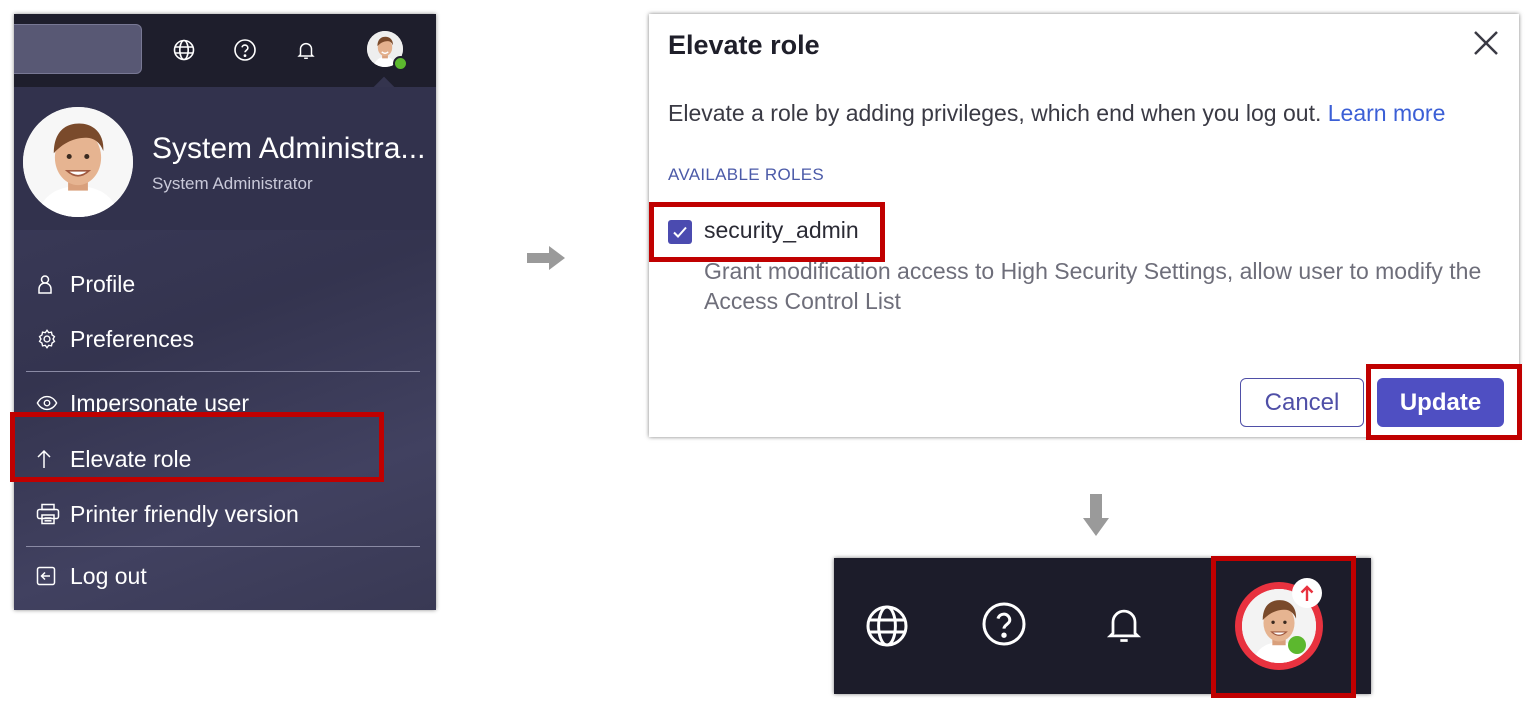 The height and width of the screenshot is (704, 1536). I want to click on arrow-right-icon, so click(546, 260).